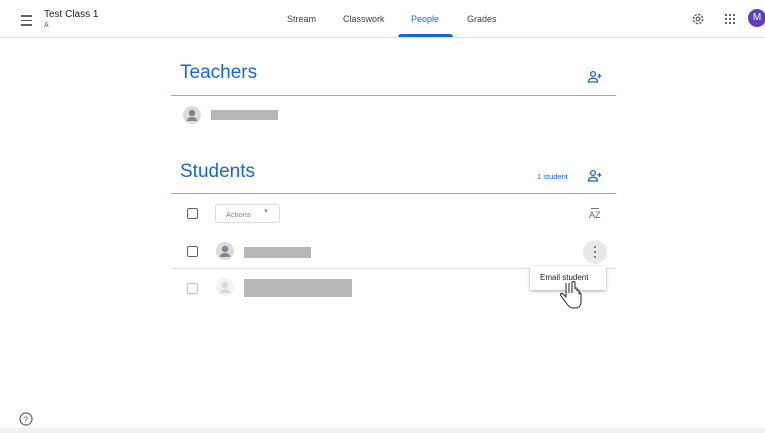  I want to click on class-name: Test Class 1, so click(71, 14).